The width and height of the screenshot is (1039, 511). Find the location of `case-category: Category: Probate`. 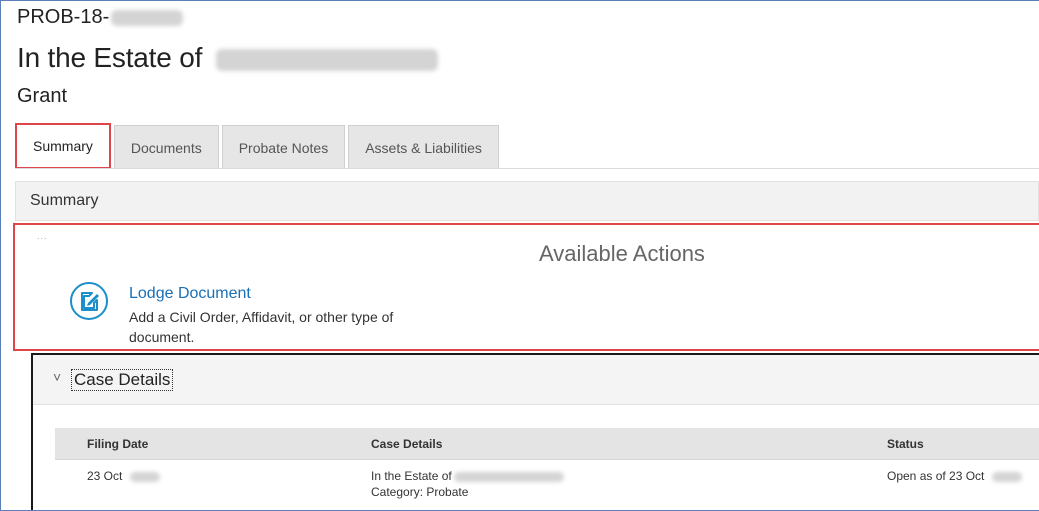

case-category: Category: Probate is located at coordinates (420, 492).